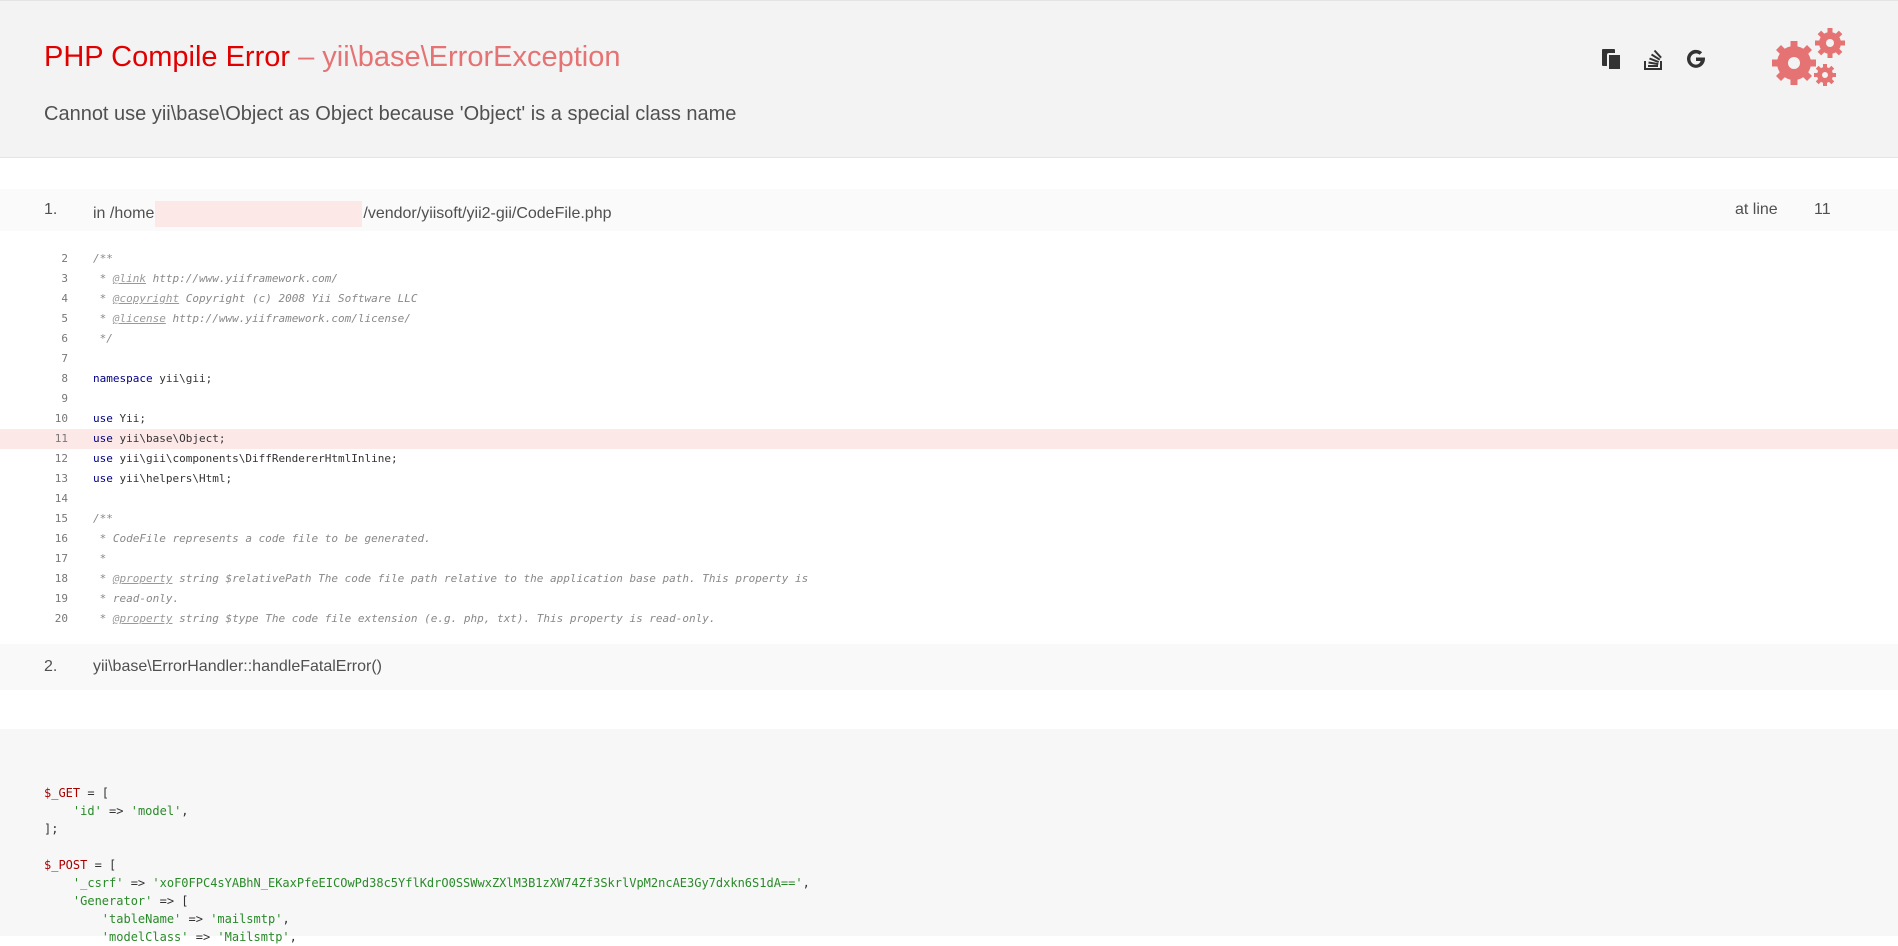 This screenshot has width=1898, height=946. I want to click on google-icon, so click(1696, 59).